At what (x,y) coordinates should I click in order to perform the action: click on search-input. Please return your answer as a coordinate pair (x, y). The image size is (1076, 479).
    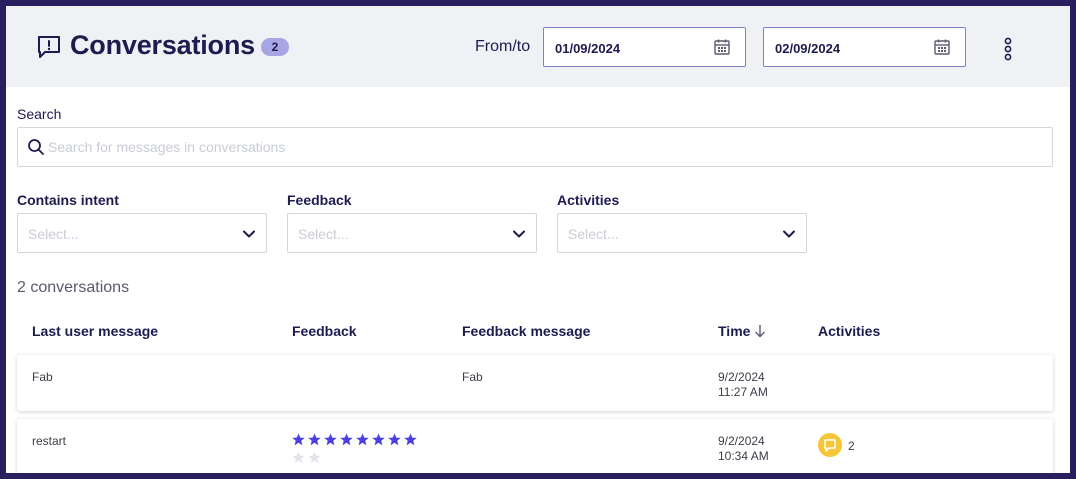
    Looking at the image, I should click on (538, 147).